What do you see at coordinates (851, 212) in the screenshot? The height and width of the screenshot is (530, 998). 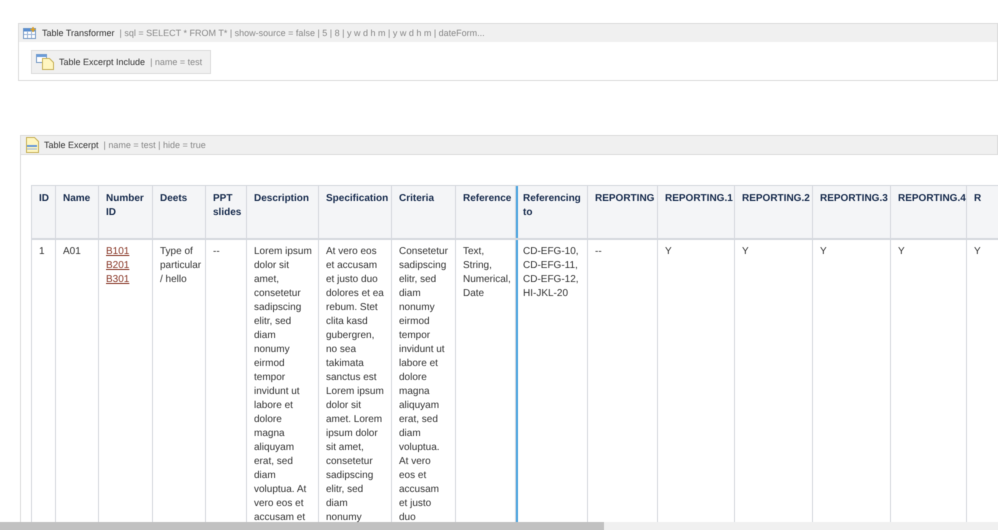 I see `column-header: REPORTING.3` at bounding box center [851, 212].